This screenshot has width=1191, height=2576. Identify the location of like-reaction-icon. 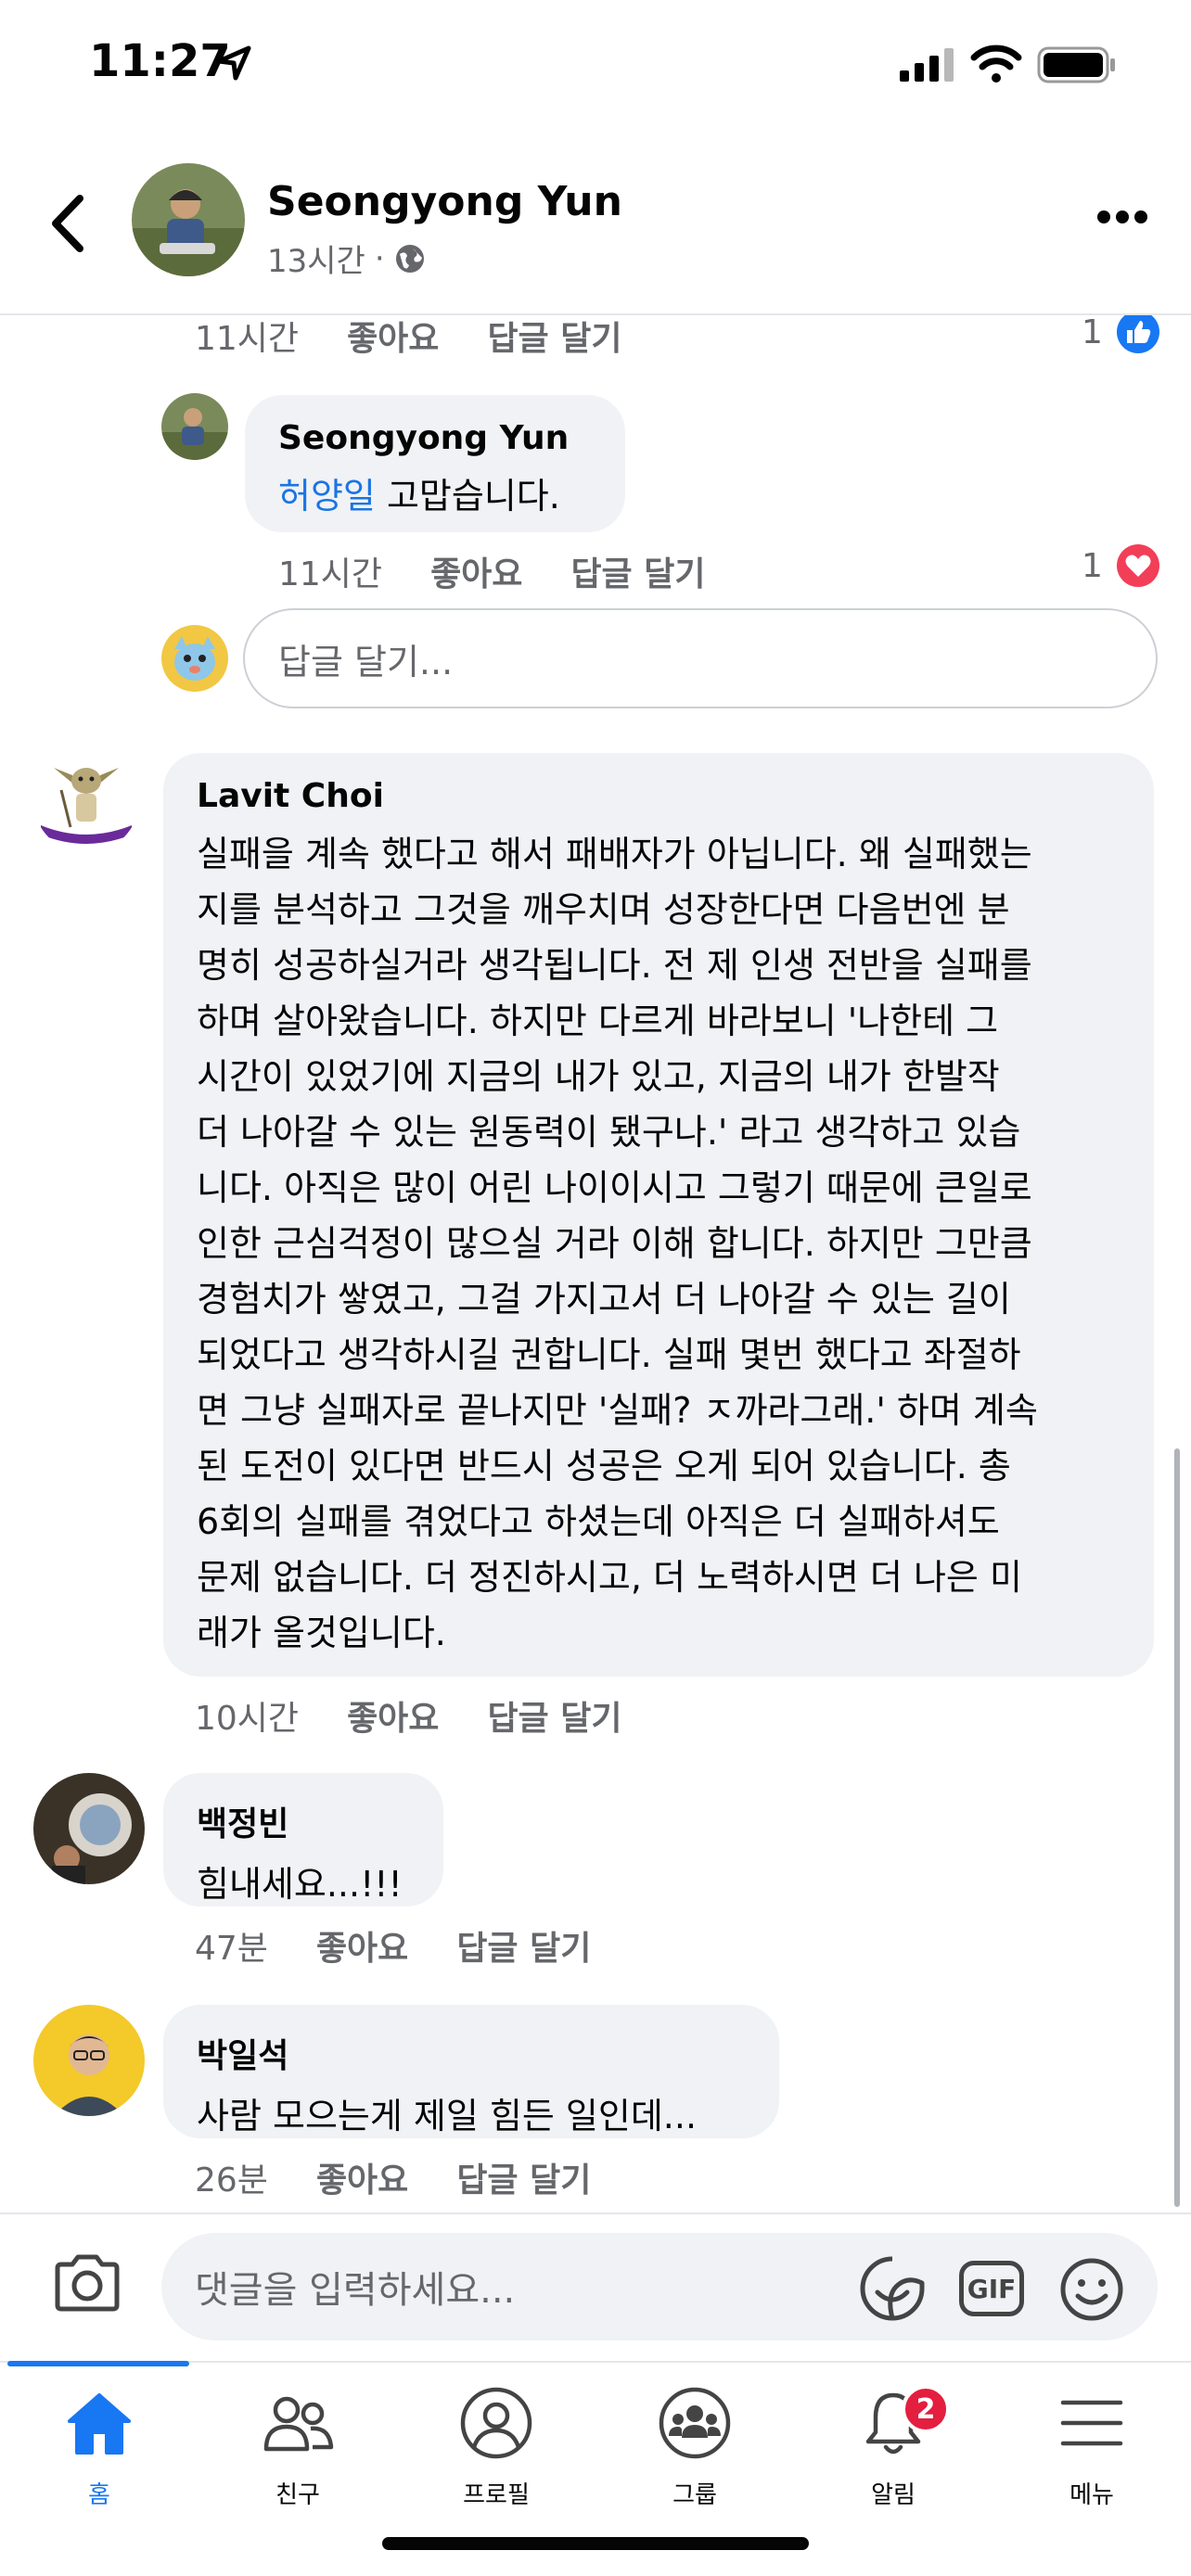
(1137, 332).